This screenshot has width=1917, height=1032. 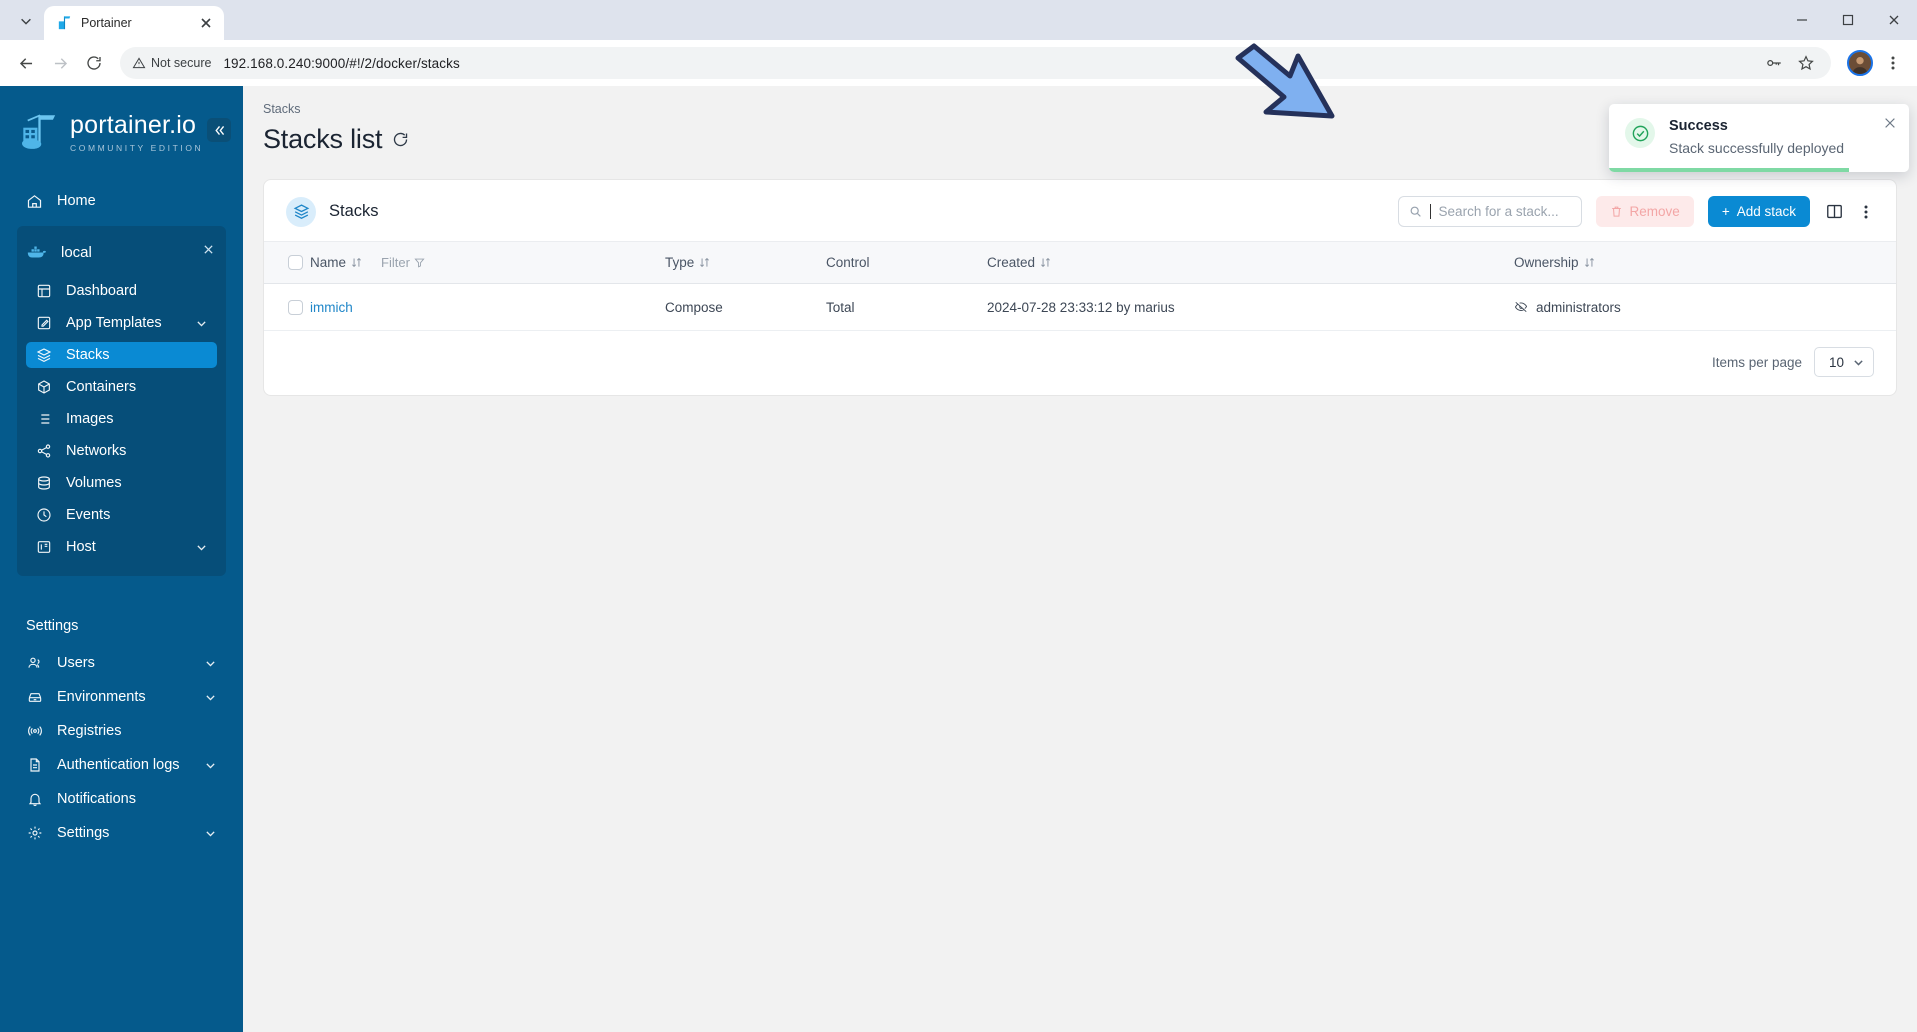 I want to click on reload-icon, so click(x=94, y=63).